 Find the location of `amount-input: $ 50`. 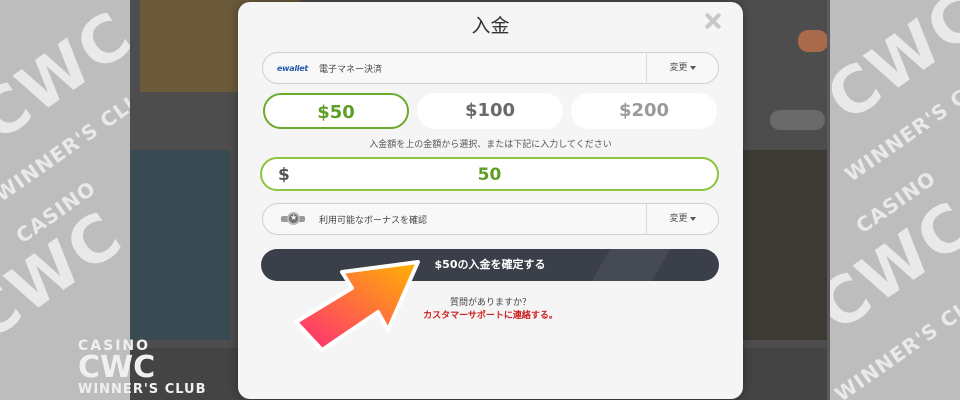

amount-input: $ 50 is located at coordinates (489, 174).